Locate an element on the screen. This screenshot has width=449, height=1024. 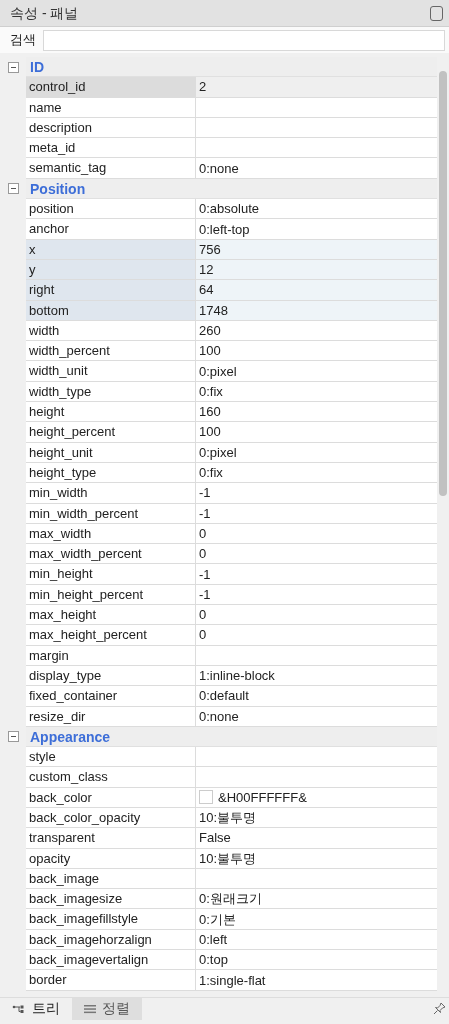
property-name: width_type is located at coordinates (111, 392).